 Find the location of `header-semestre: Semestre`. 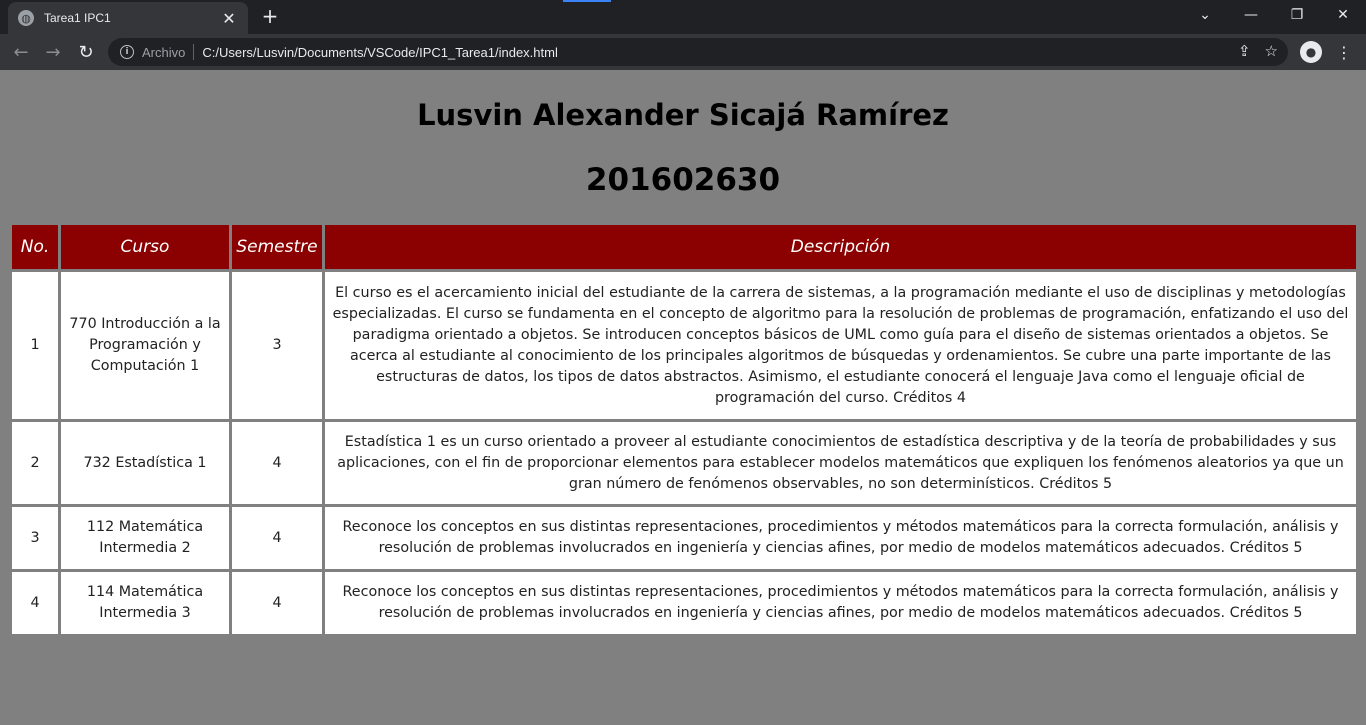

header-semestre: Semestre is located at coordinates (277, 247).